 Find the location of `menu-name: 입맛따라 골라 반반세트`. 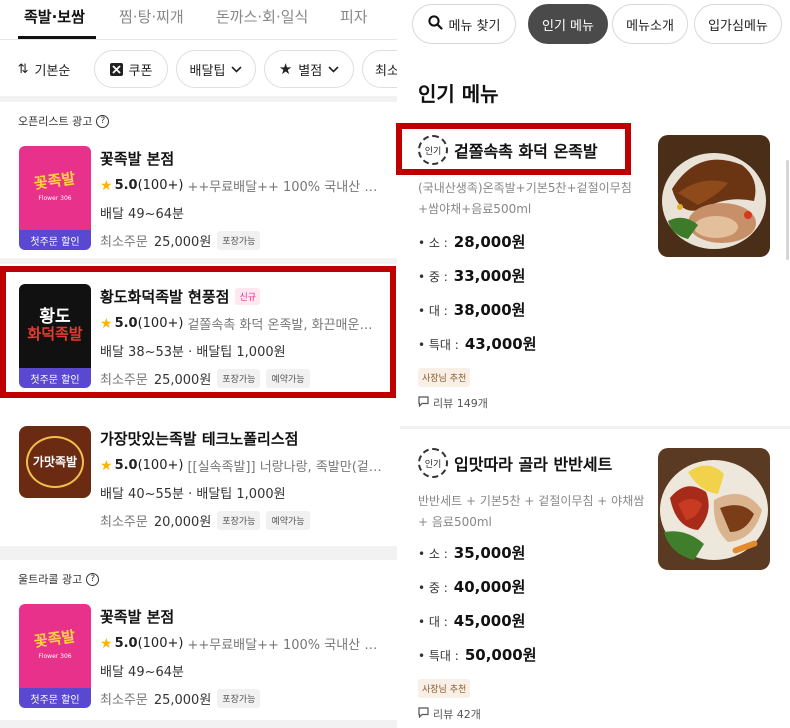

menu-name: 입맛따라 골라 반반세트 is located at coordinates (533, 464).